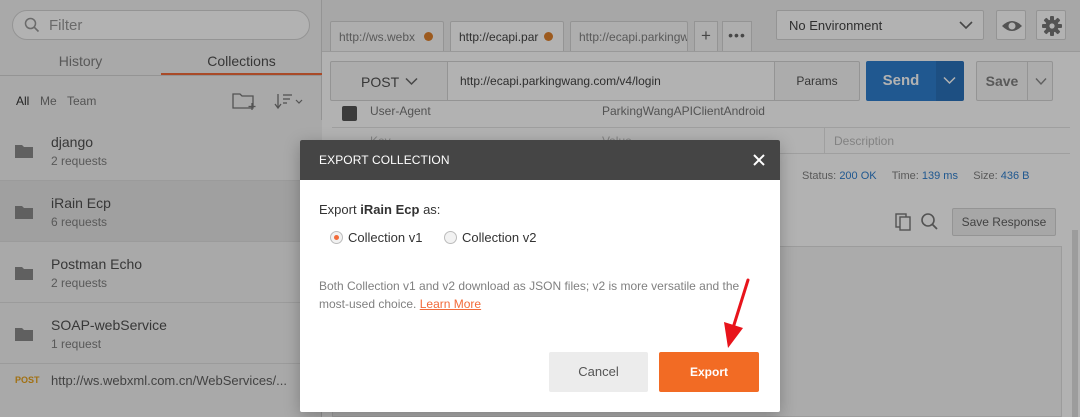  What do you see at coordinates (450, 304) in the screenshot?
I see `learn-more-link: Learn More` at bounding box center [450, 304].